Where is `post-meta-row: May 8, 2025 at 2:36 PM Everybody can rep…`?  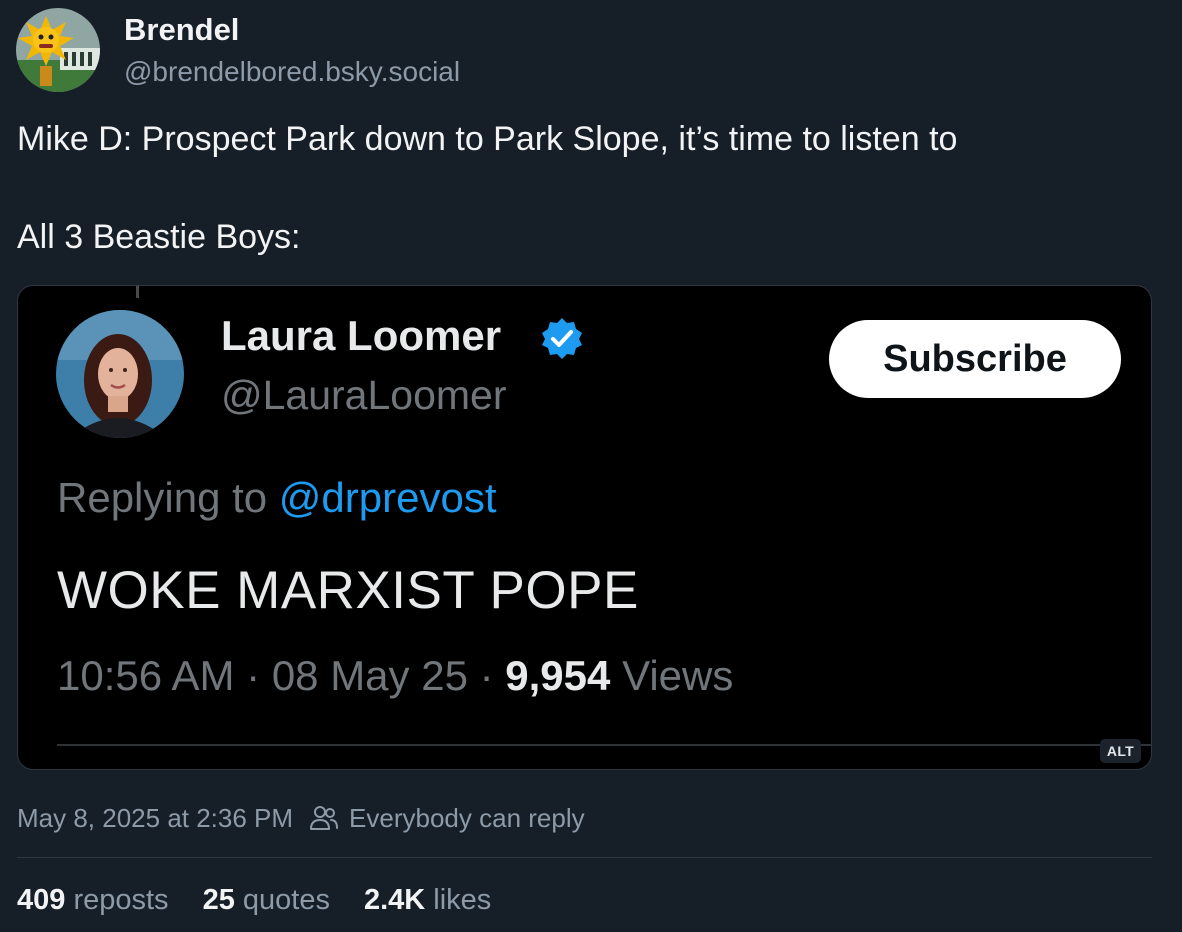 post-meta-row: May 8, 2025 at 2:36 PM Everybody can rep… is located at coordinates (301, 818).